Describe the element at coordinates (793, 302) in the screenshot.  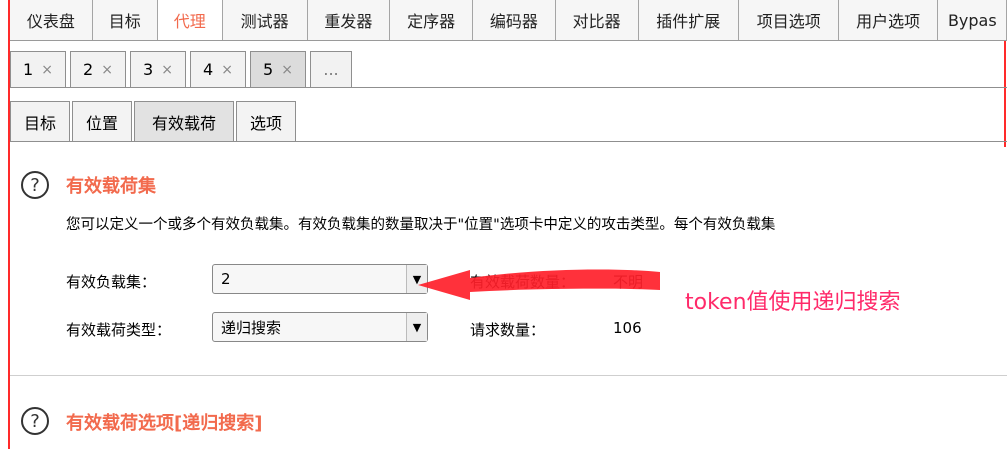
I see `annotation-text: token值使用递归搜索` at that location.